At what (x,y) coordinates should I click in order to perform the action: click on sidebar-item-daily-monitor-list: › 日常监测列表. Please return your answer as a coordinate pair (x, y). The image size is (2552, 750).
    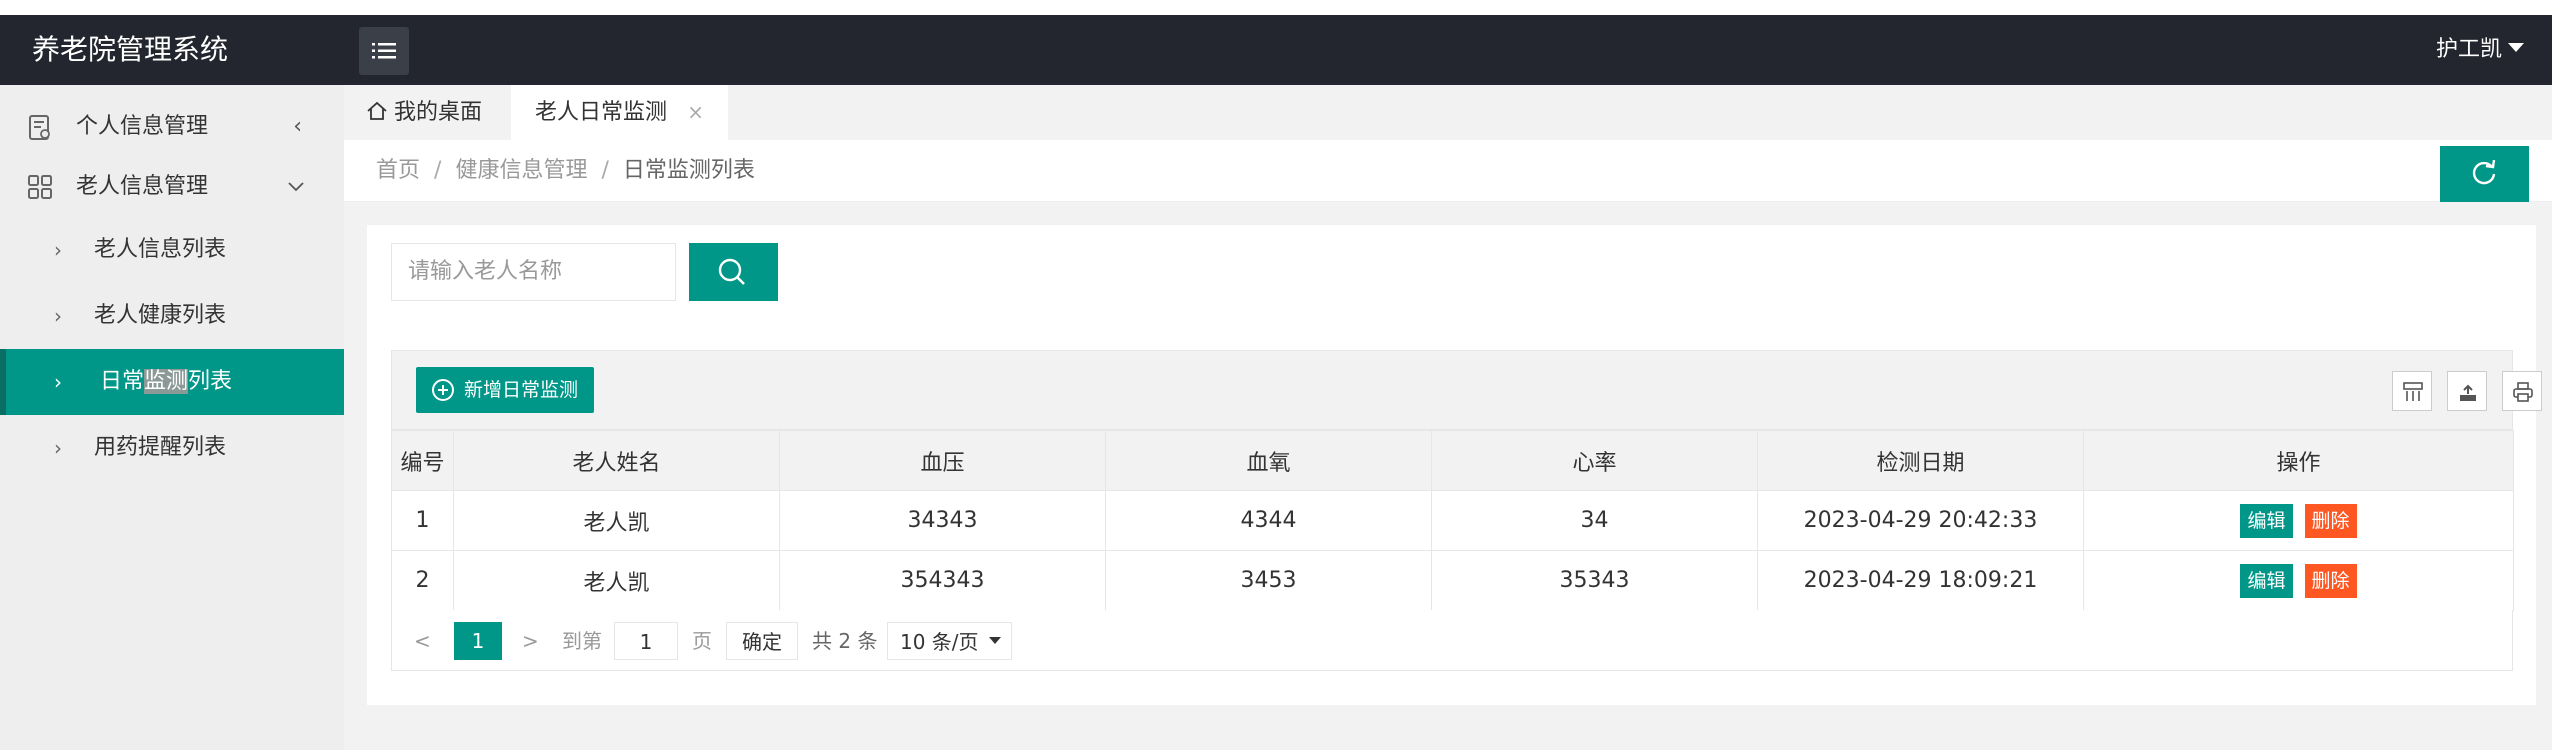
    Looking at the image, I should click on (172, 382).